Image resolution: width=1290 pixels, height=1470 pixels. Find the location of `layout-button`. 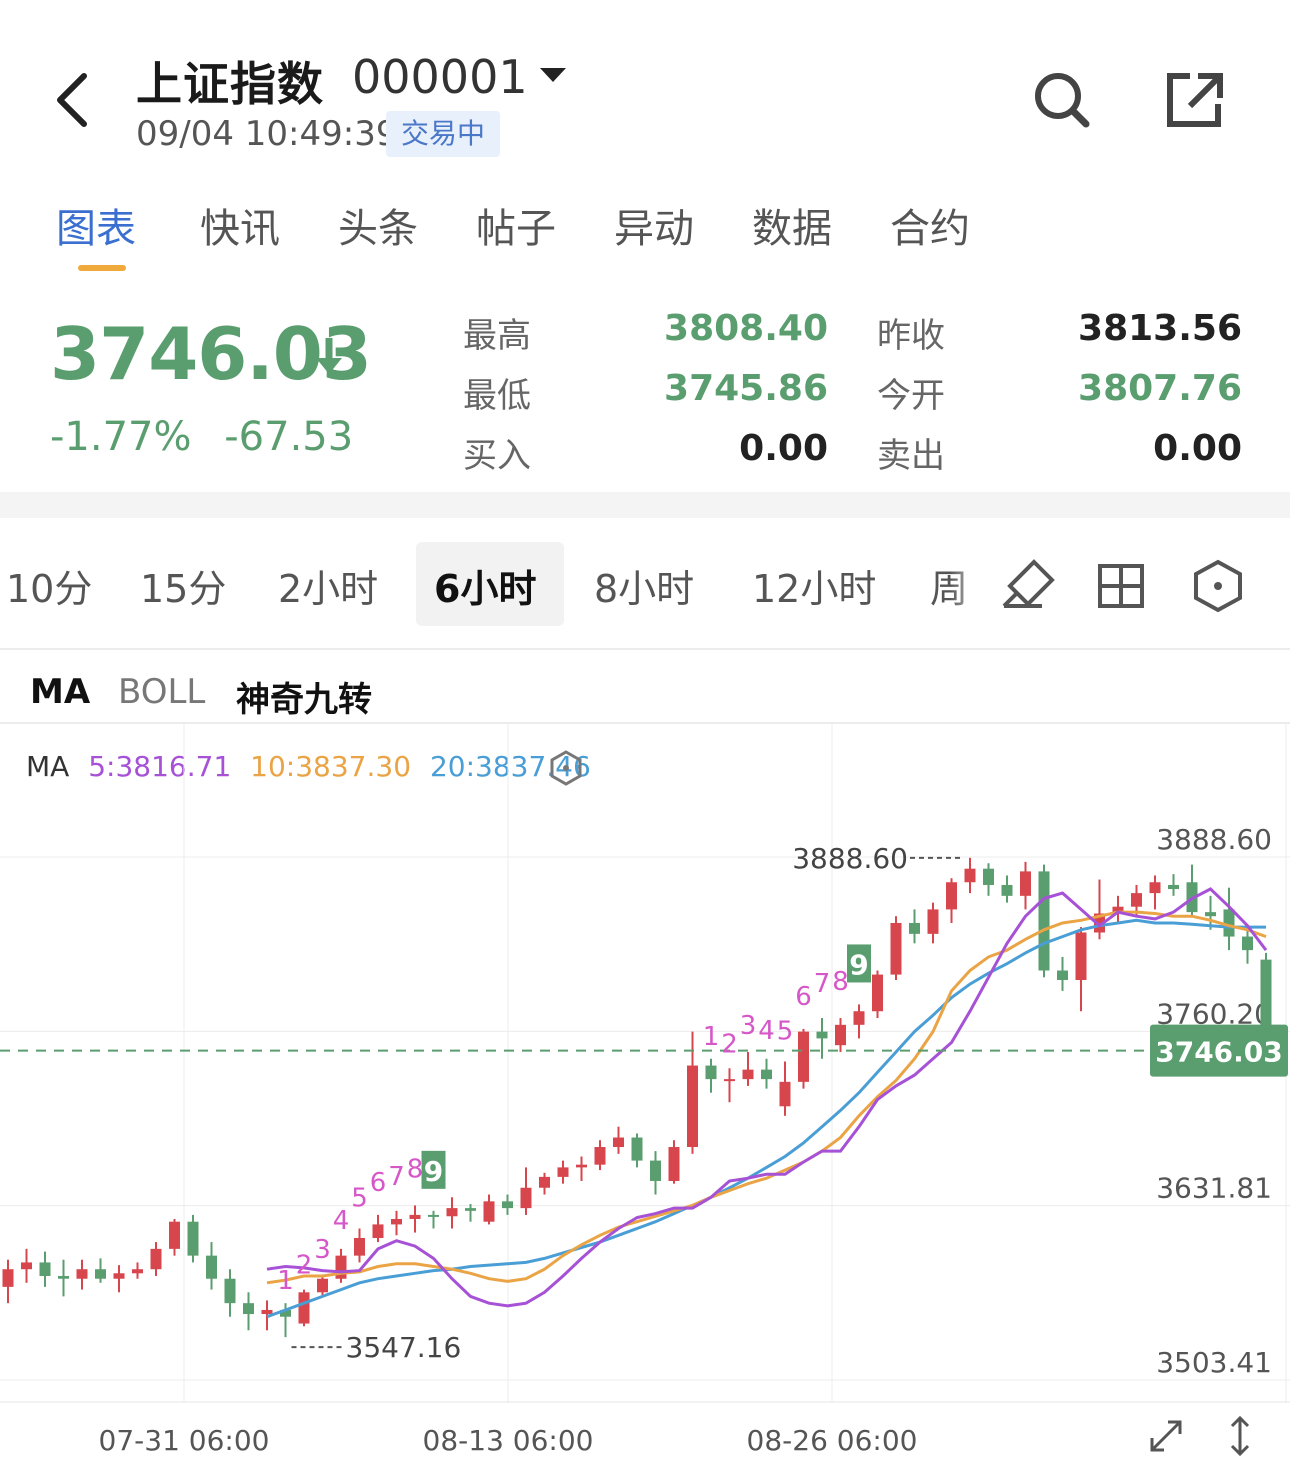

layout-button is located at coordinates (1122, 586).